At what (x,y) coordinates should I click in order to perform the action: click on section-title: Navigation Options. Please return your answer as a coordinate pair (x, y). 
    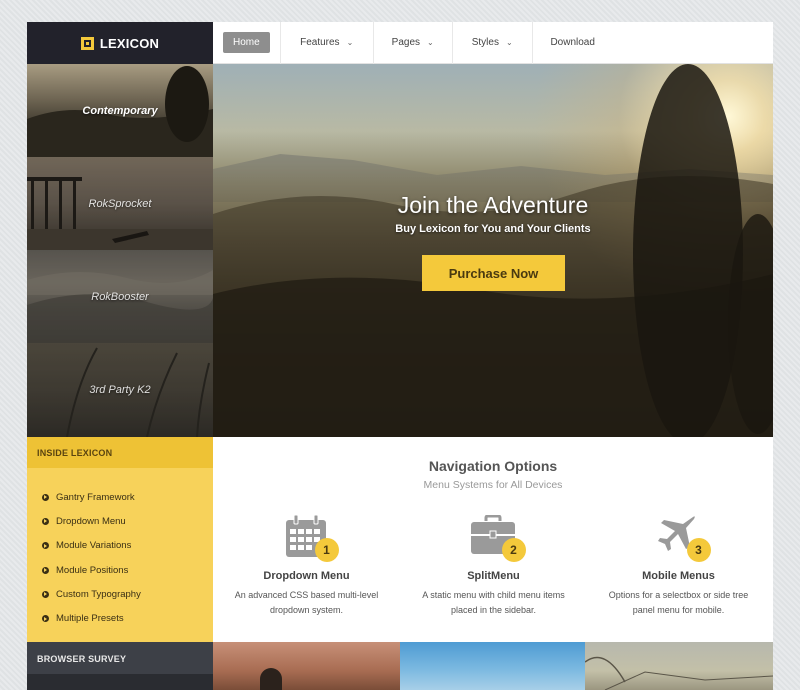
    Looking at the image, I should click on (493, 466).